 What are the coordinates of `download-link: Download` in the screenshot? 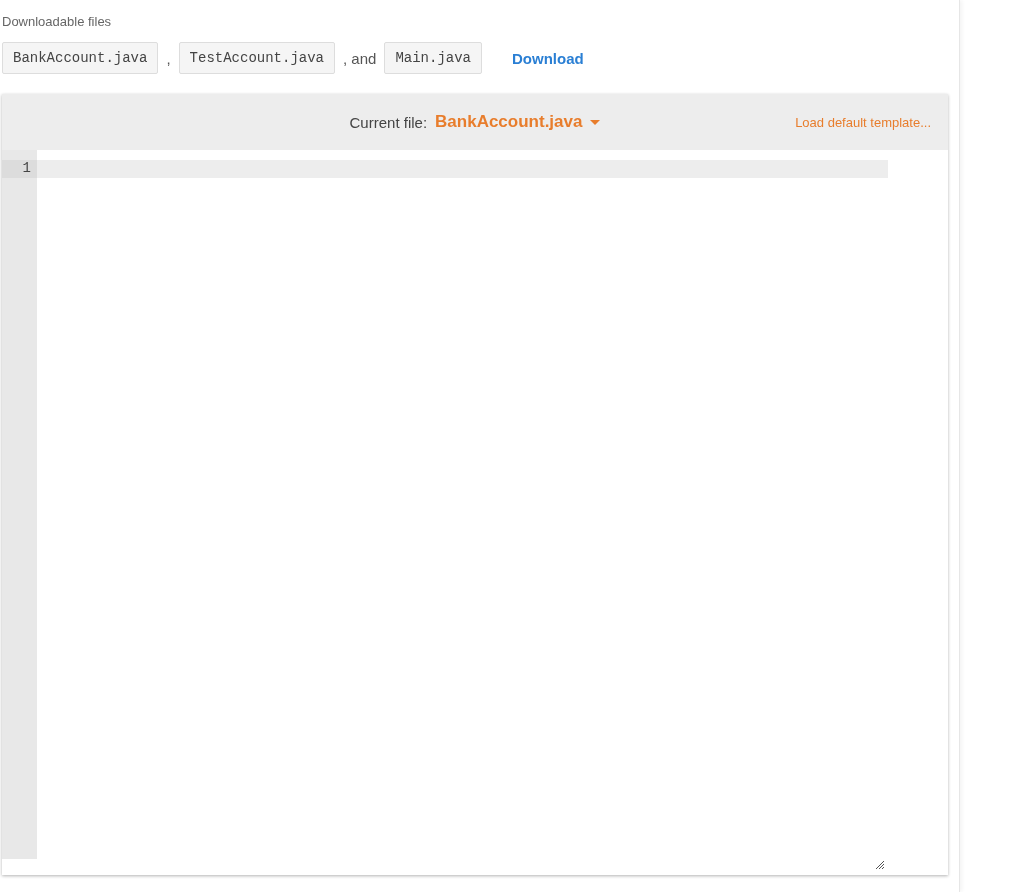 It's located at (548, 58).